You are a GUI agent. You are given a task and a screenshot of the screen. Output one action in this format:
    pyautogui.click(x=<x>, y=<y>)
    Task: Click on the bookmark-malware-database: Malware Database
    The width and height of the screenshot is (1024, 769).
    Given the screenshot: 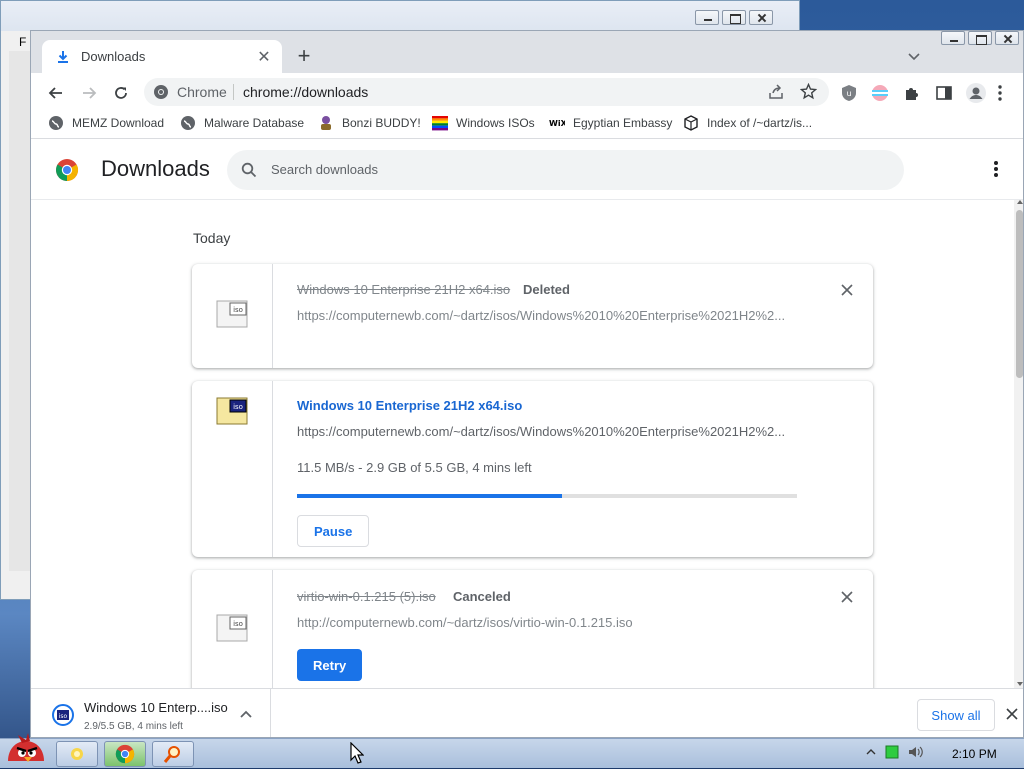 What is the action you would take?
    pyautogui.click(x=242, y=123)
    